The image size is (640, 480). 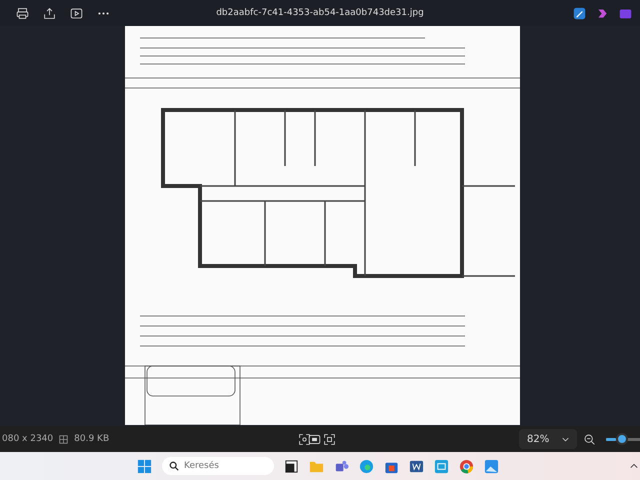 What do you see at coordinates (174, 466) in the screenshot?
I see `search-icon` at bounding box center [174, 466].